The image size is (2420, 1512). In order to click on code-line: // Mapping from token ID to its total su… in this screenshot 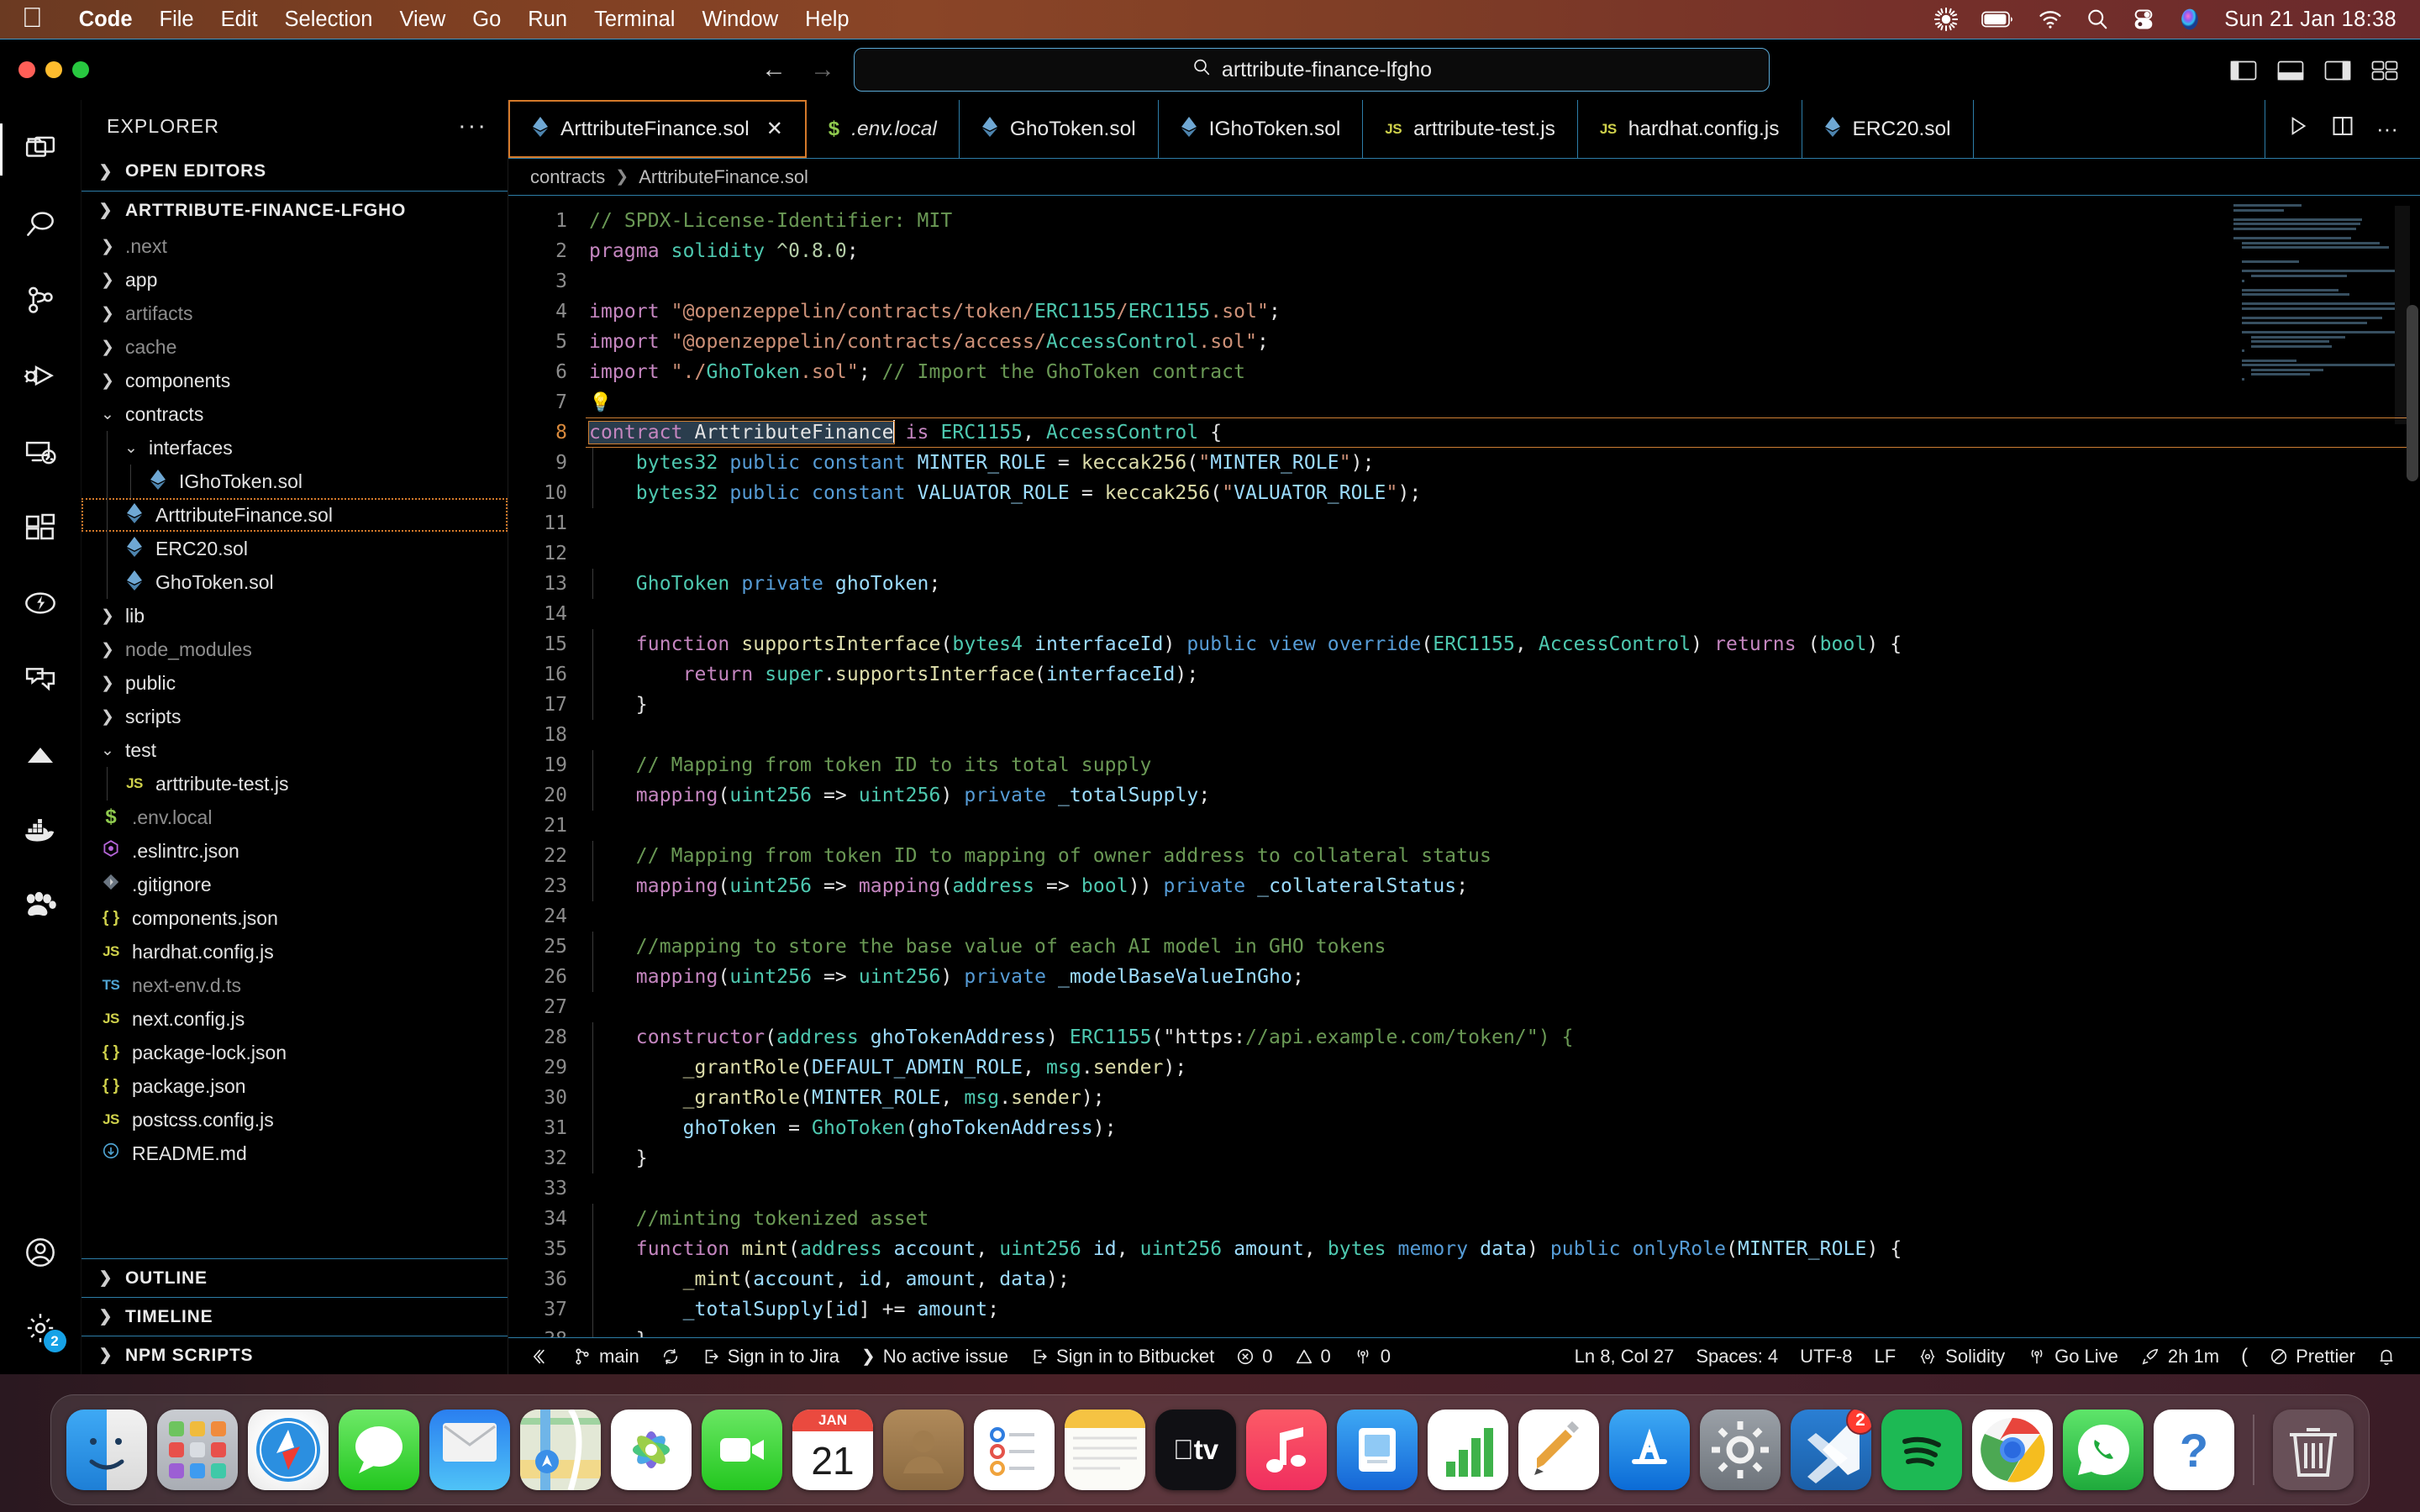, I will do `click(1503, 765)`.